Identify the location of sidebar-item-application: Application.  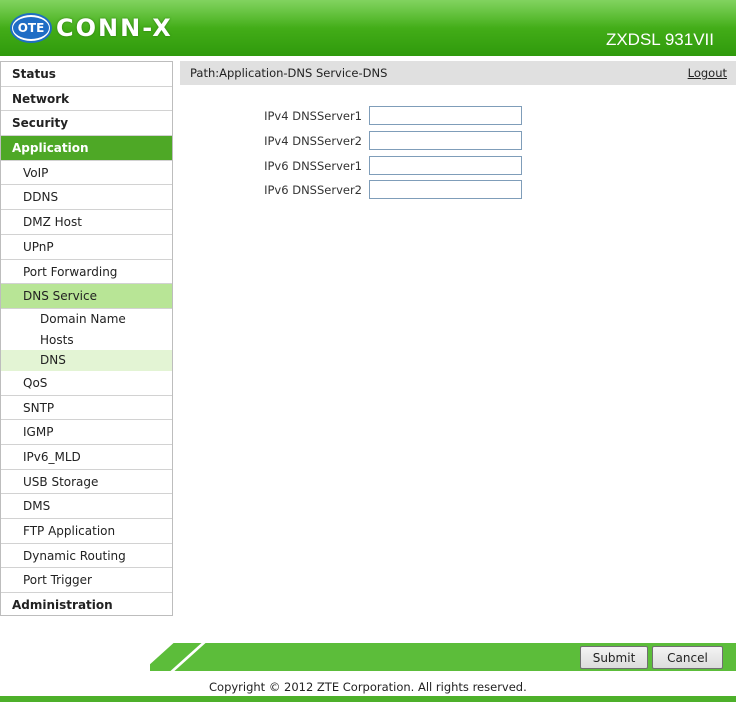
(86, 148).